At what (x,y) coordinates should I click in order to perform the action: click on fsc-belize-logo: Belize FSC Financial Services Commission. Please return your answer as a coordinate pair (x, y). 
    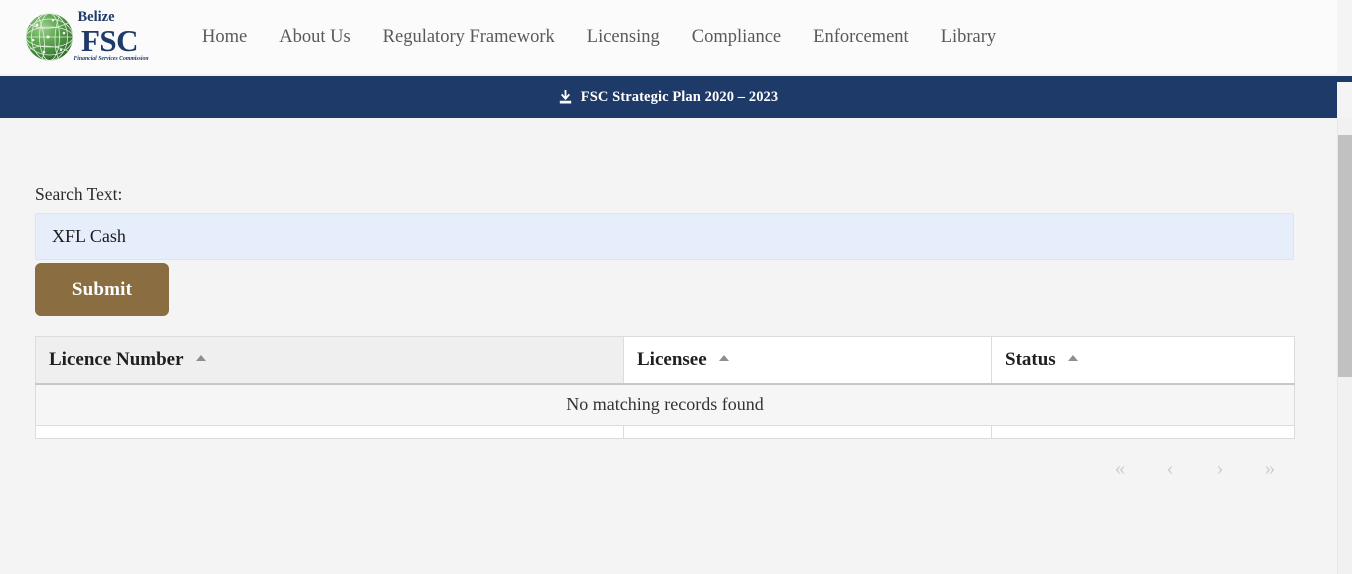
    Looking at the image, I should click on (86, 37).